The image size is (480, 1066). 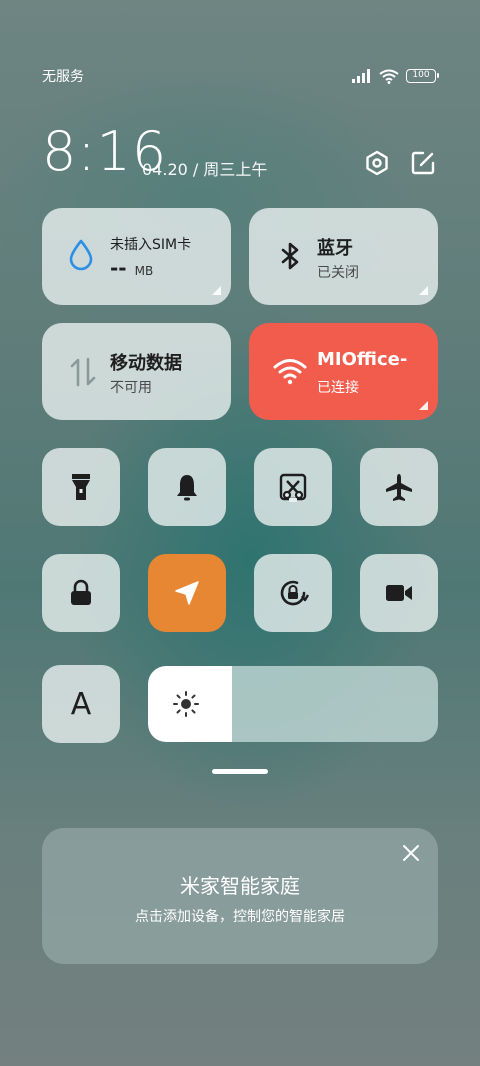 What do you see at coordinates (131, 268) in the screenshot?
I see `sim-usage: -- MB` at bounding box center [131, 268].